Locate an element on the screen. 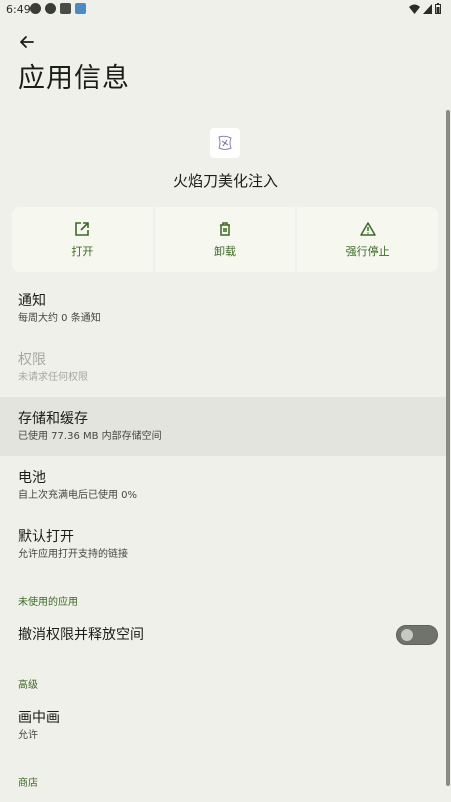 The image size is (451, 802). uninstall-label: 卸载 is located at coordinates (225, 251).